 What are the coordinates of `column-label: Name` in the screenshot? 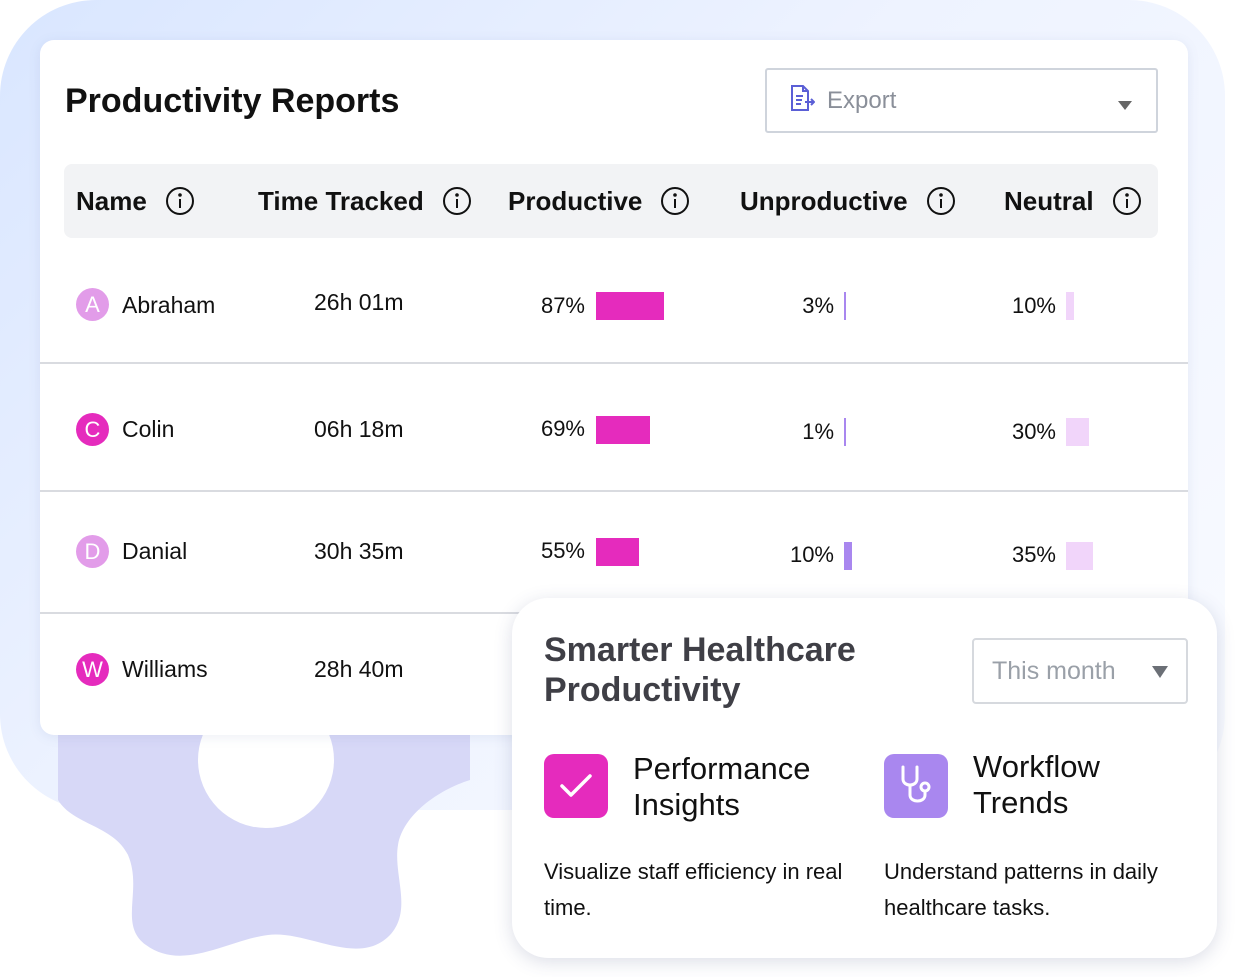 It's located at (111, 200).